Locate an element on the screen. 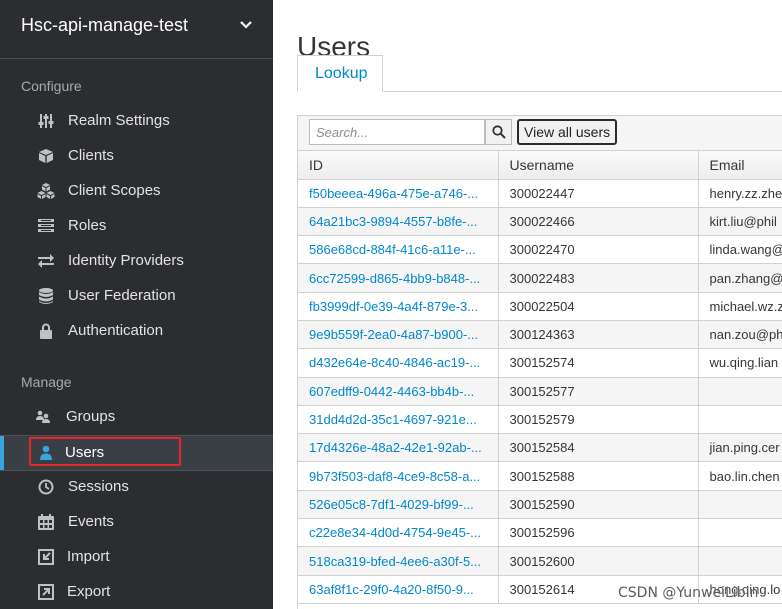  search-input is located at coordinates (397, 132).